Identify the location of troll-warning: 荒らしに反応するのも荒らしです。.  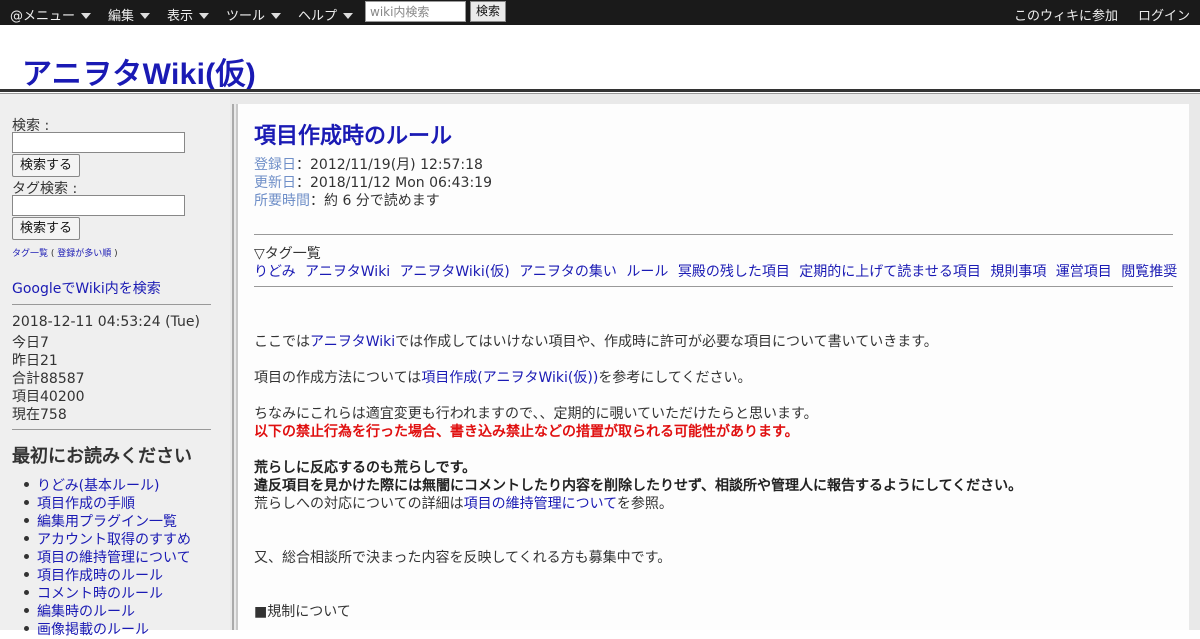
(365, 468).